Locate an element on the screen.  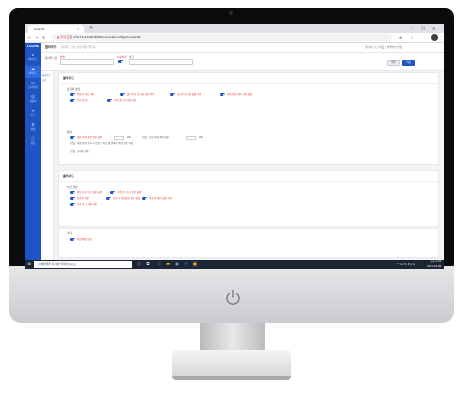
sidebar-item-label: 정보 is located at coordinates (33, 143).